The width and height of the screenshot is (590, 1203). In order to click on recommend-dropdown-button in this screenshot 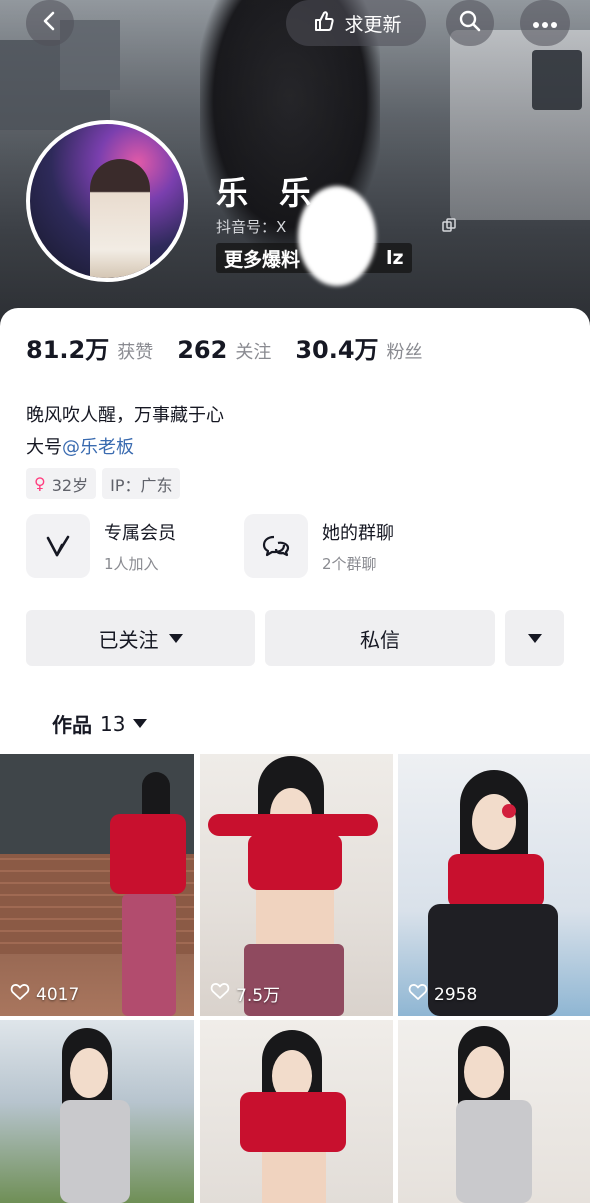, I will do `click(534, 638)`.